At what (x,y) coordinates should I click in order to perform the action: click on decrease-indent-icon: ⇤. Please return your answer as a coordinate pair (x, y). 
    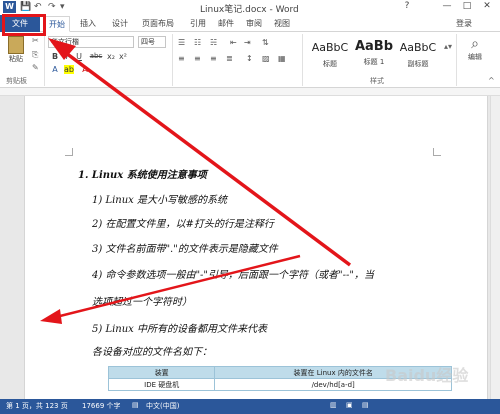
    Looking at the image, I should click on (233, 42).